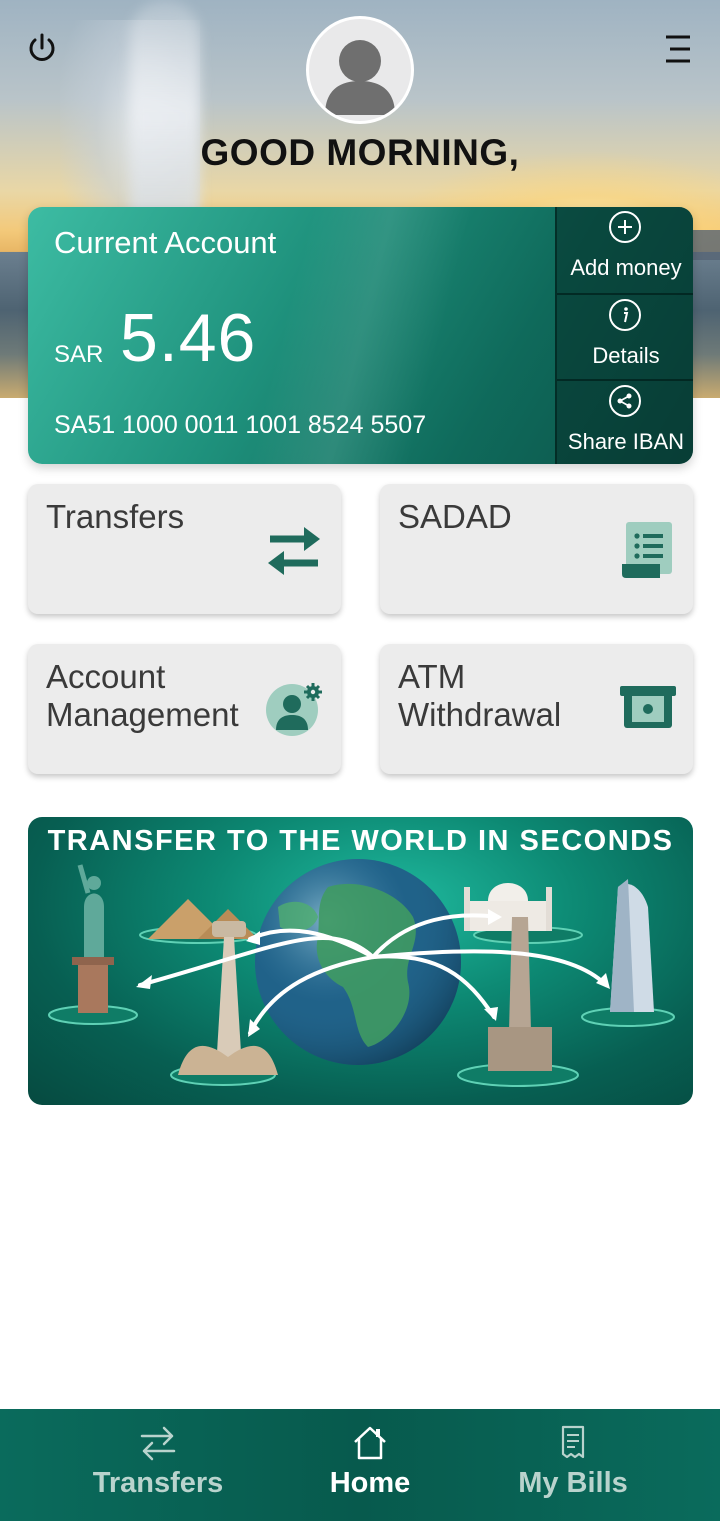 The height and width of the screenshot is (1521, 720). I want to click on tile-sadad-label: SADAD, so click(455, 516).